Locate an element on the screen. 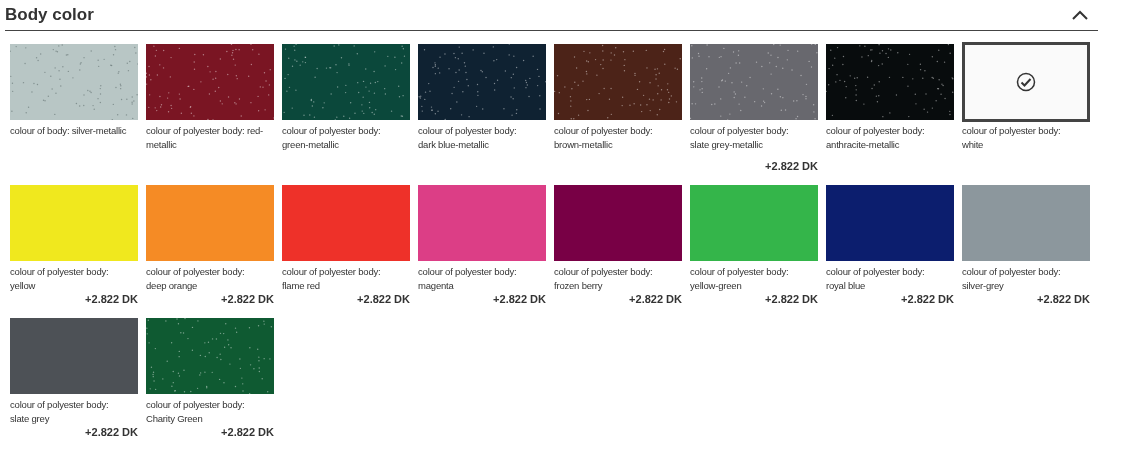 The image size is (1123, 453). swatch-label: colour of polyester body: yellow-green is located at coordinates (740, 279).